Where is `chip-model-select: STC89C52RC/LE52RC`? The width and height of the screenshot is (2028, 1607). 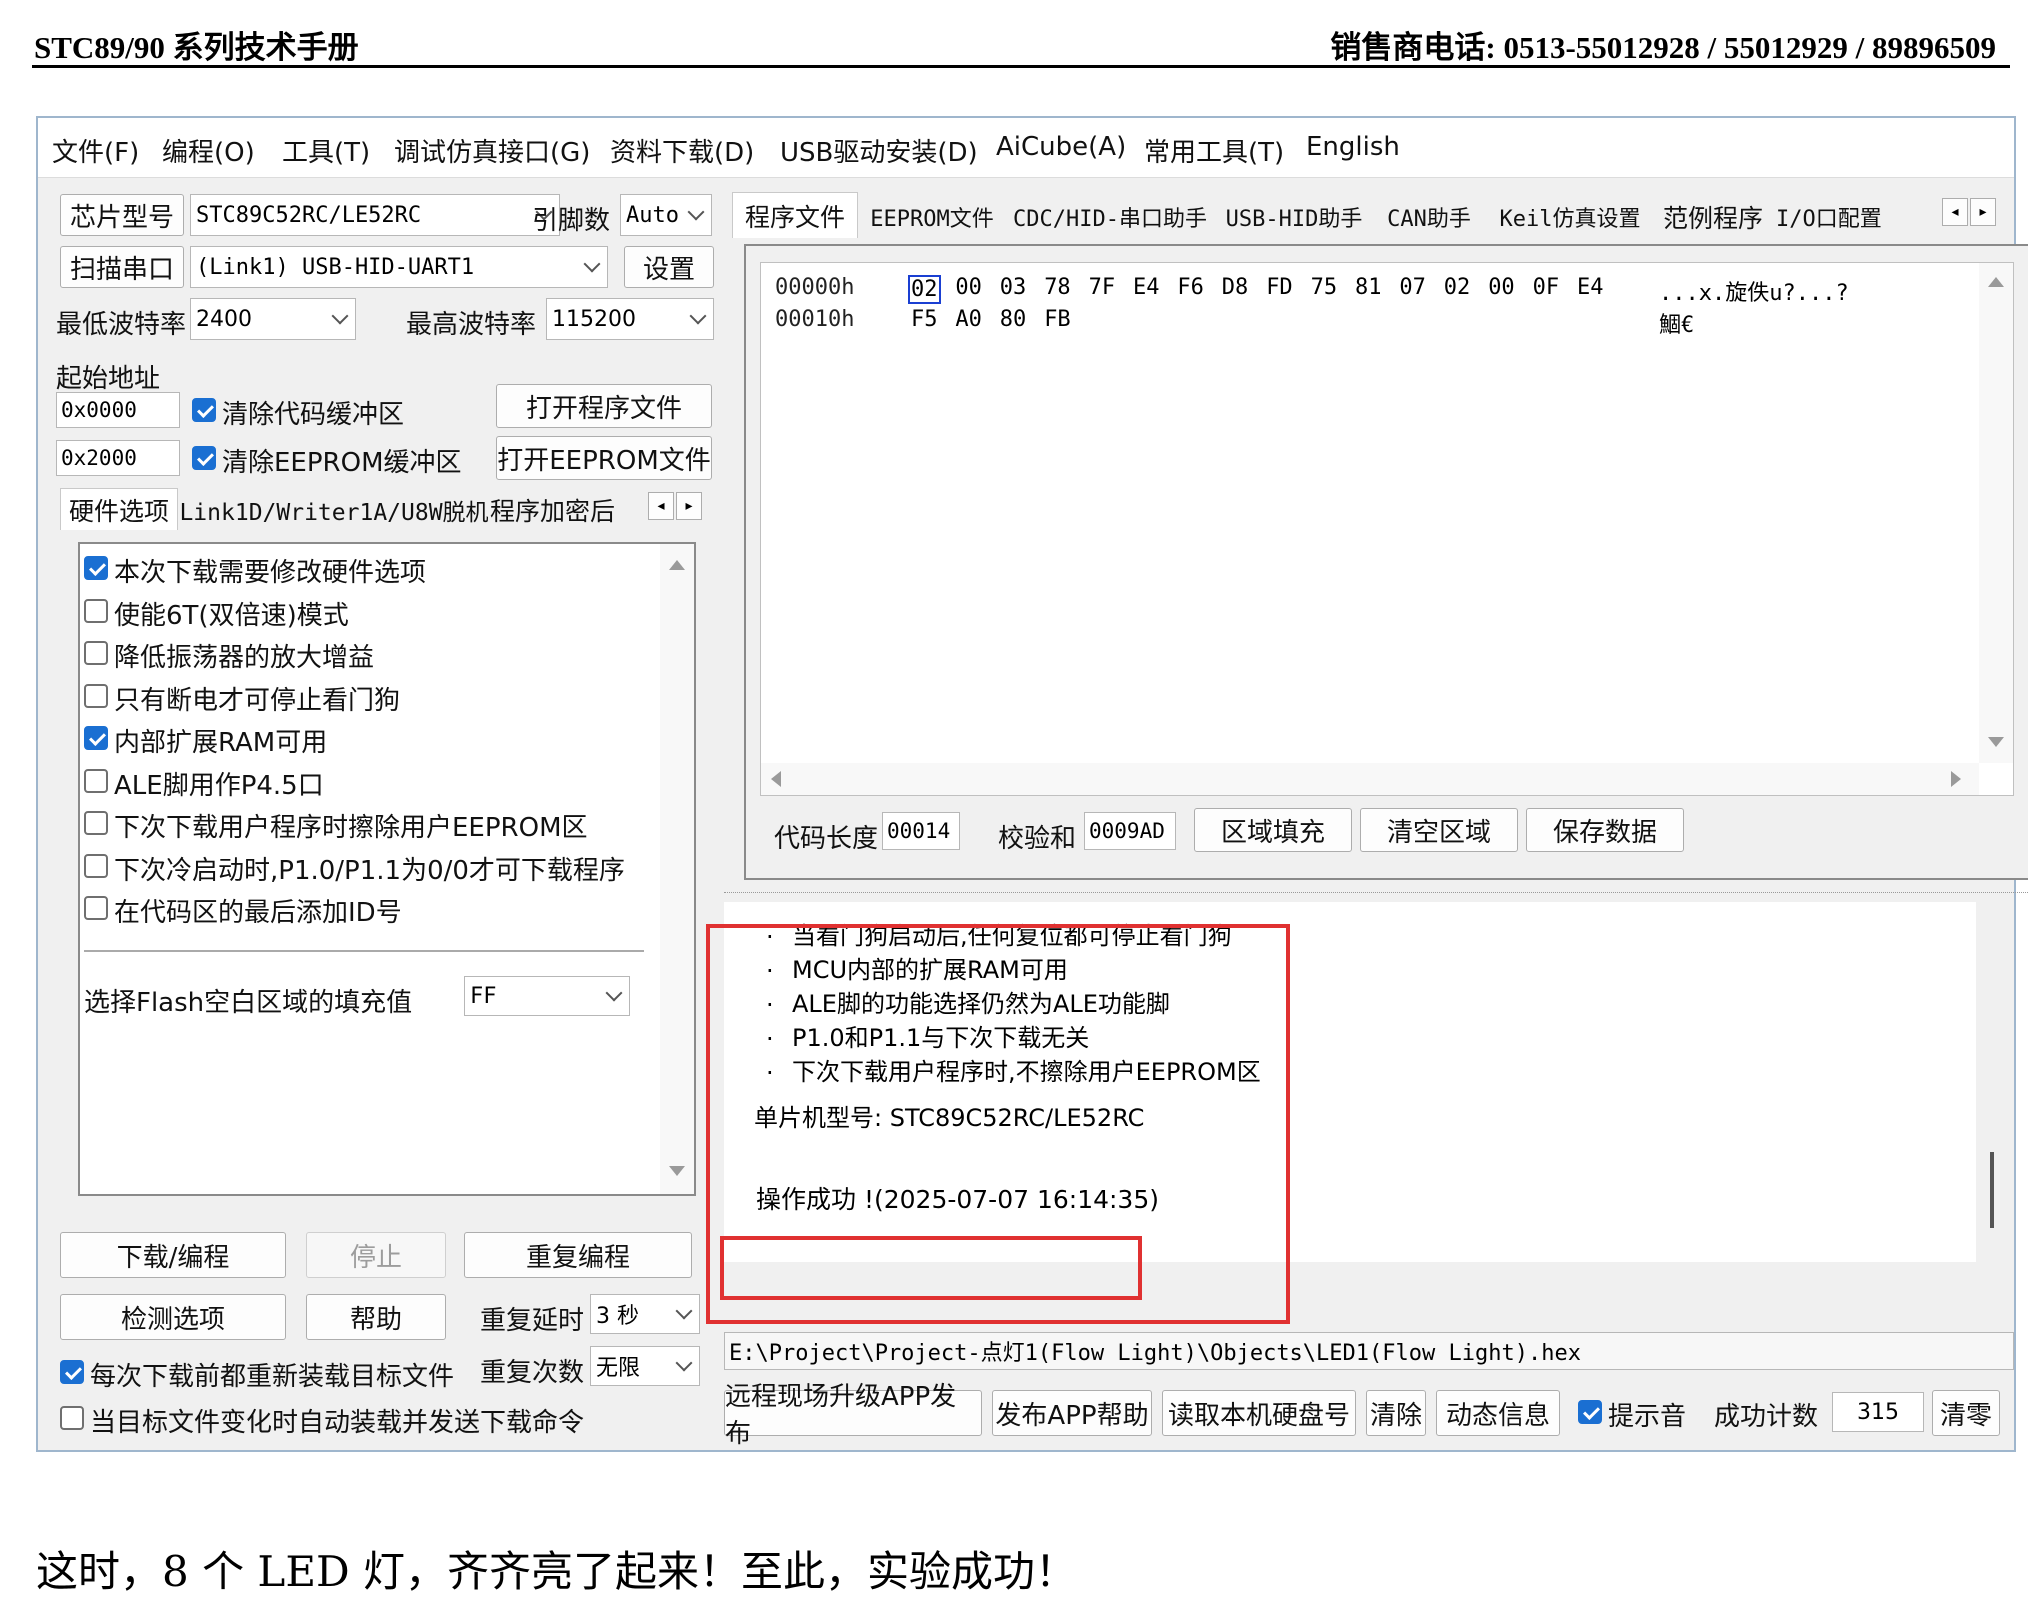 chip-model-select: STC89C52RC/LE52RC is located at coordinates (375, 215).